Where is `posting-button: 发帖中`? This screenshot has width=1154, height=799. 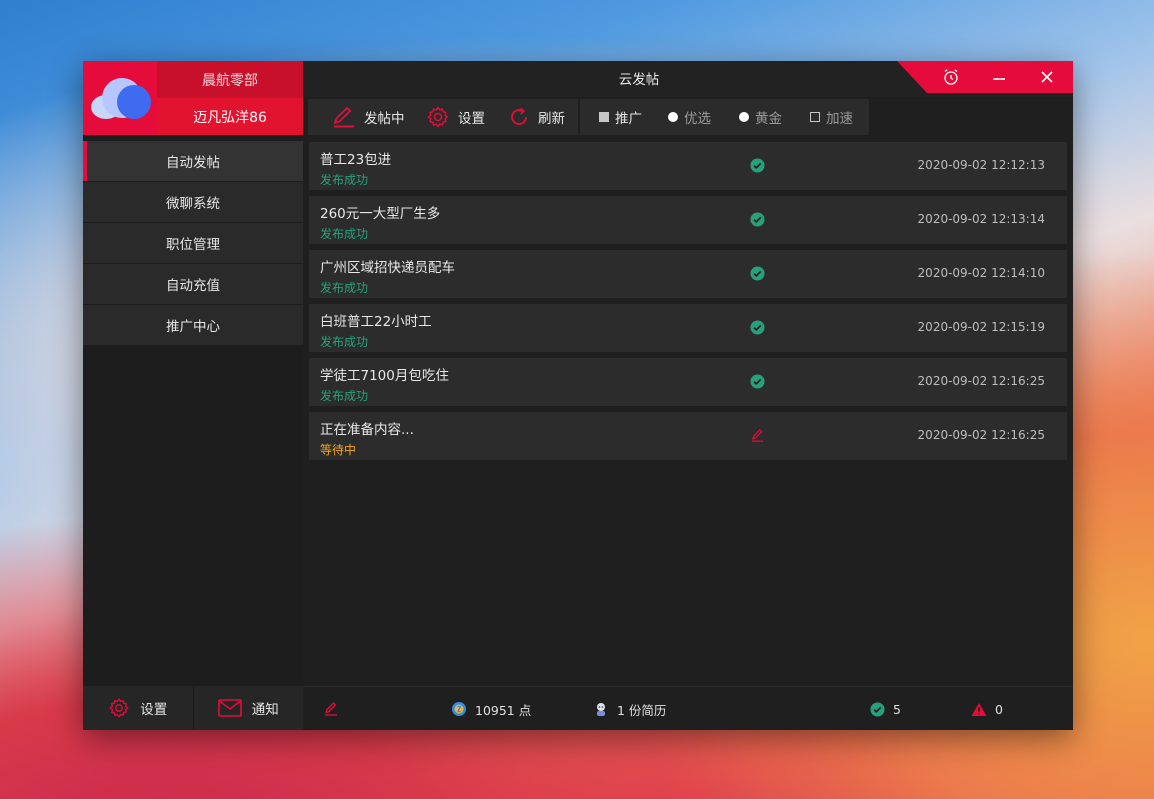
posting-button: 发帖中 is located at coordinates (368, 117).